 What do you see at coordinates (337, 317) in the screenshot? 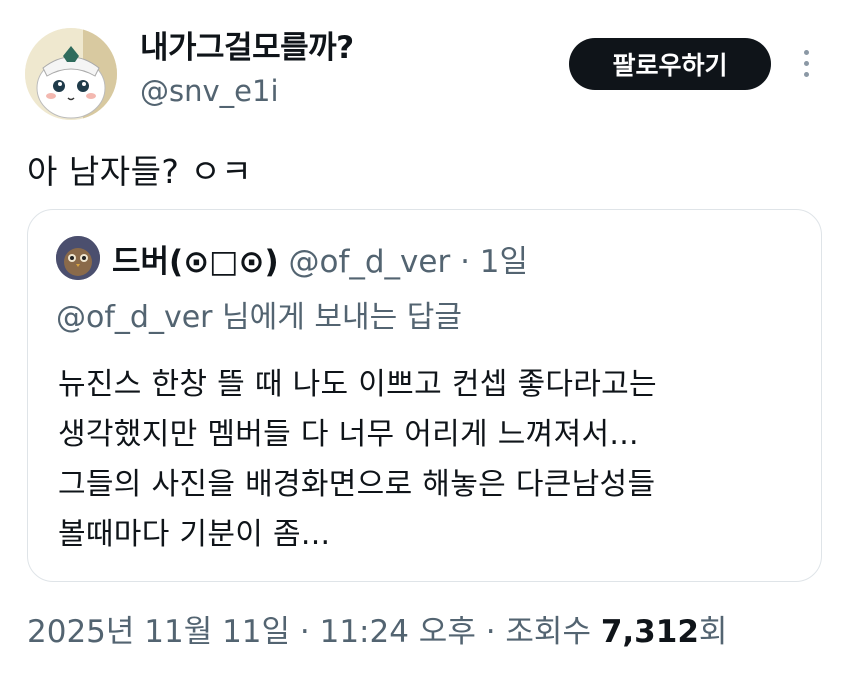
I see `quote-reply-suffix: 님에게 보내는 답글` at bounding box center [337, 317].